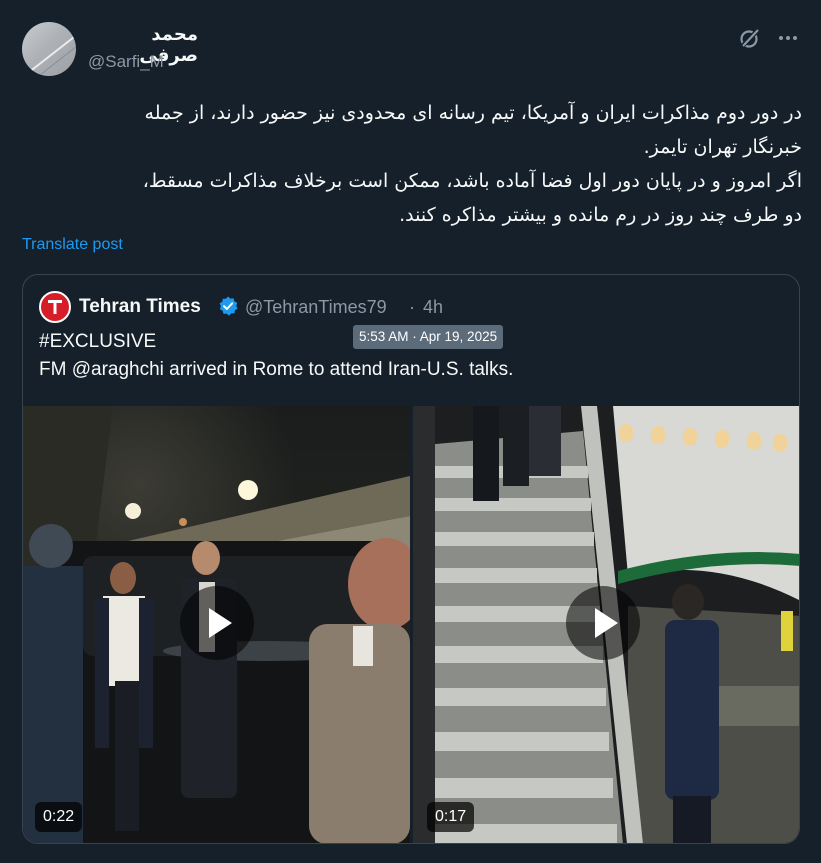 This screenshot has height=863, width=821. I want to click on post-text-line: خبرنگار تهران تایمز., so click(722, 147).